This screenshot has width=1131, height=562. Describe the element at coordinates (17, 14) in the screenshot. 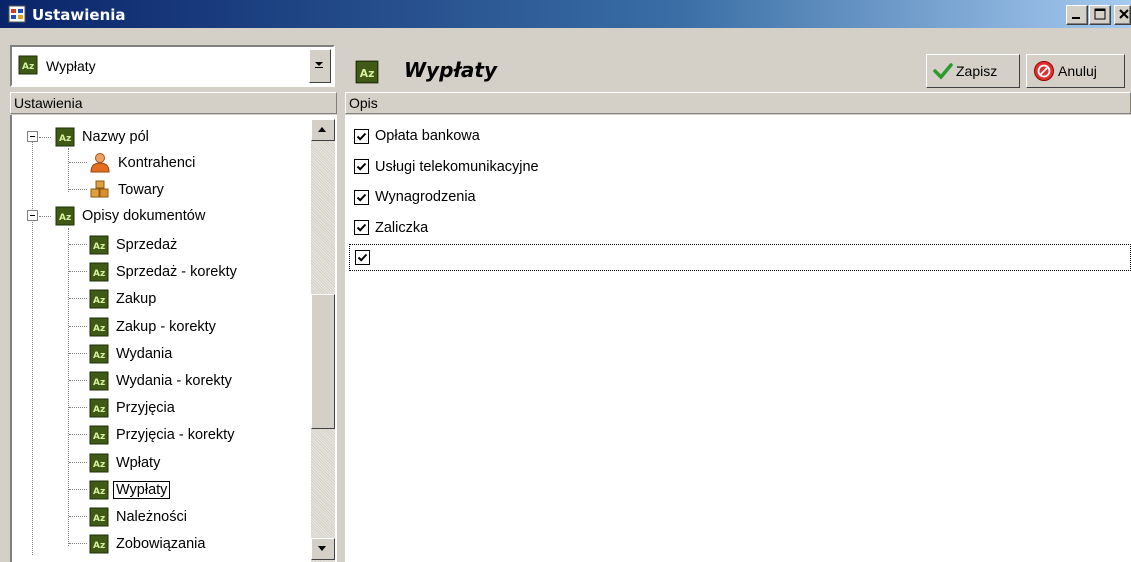

I see `app-icon` at that location.